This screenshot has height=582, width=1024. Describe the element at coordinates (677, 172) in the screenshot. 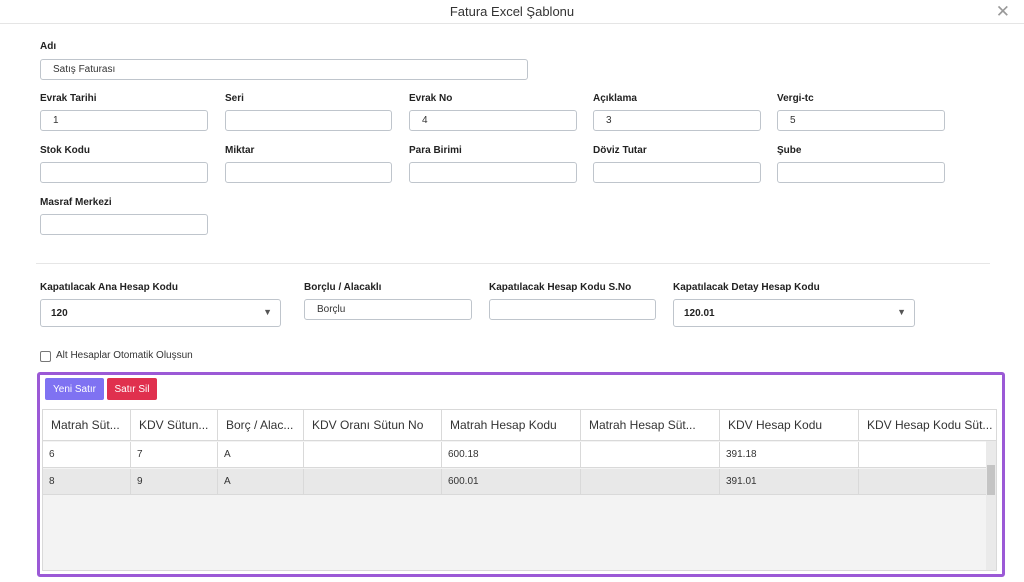

I see `doviz-tutar-input` at that location.